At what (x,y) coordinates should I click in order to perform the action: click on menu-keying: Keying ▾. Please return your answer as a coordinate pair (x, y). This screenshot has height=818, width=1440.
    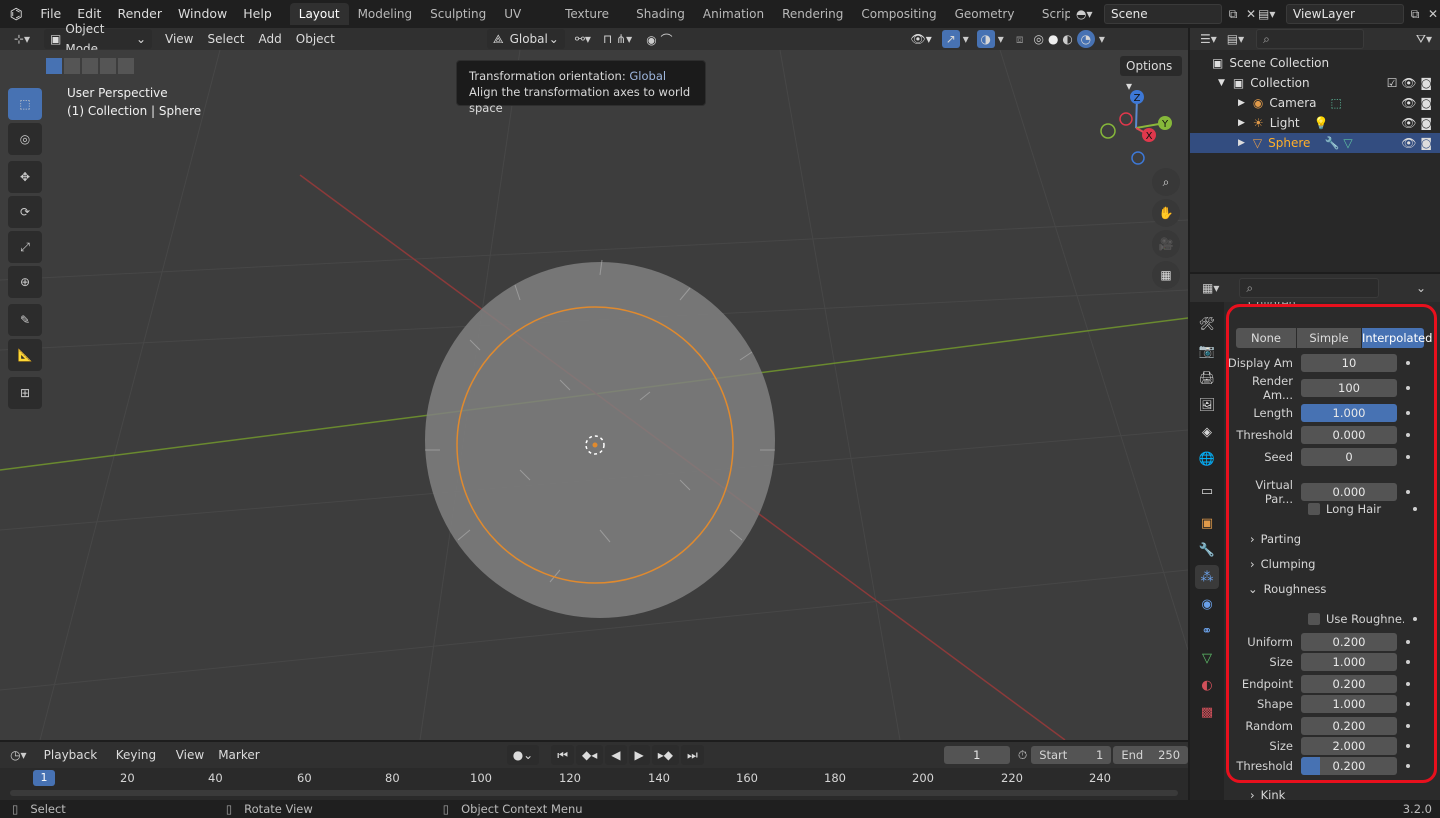
    Looking at the image, I should click on (139, 763).